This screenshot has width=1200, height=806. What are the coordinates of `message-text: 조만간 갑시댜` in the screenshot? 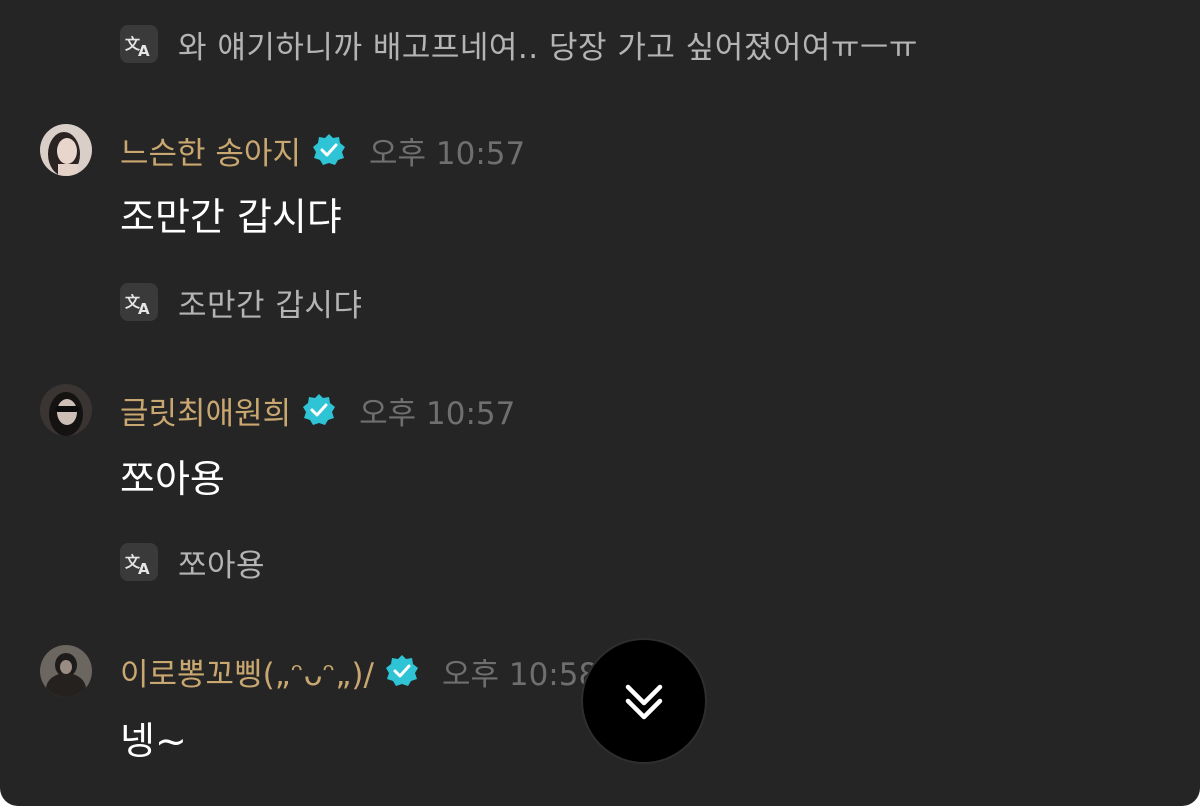 It's located at (231, 217).